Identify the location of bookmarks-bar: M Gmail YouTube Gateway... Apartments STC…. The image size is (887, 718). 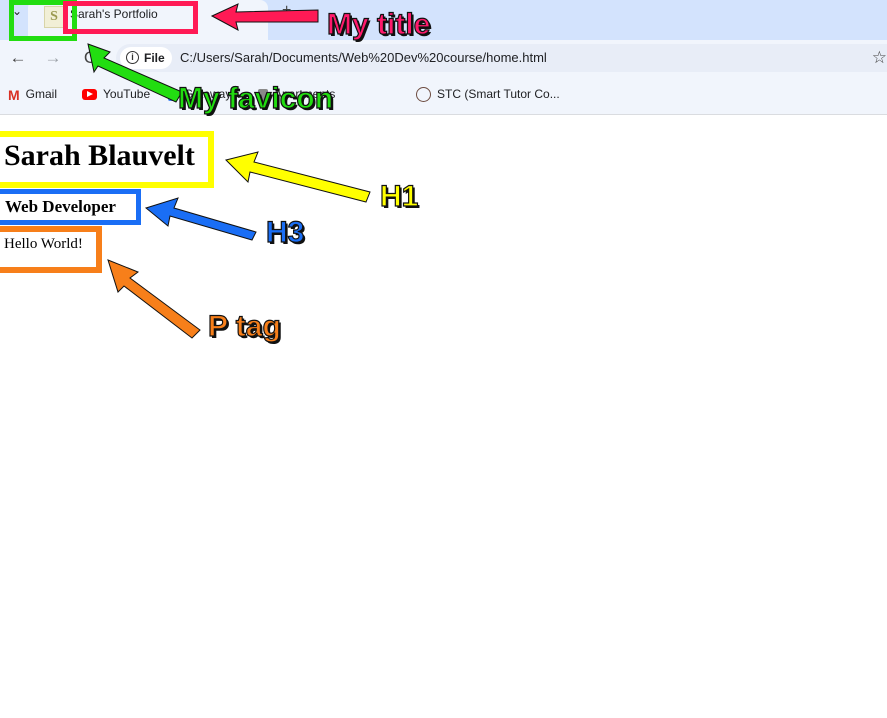
(443, 95).